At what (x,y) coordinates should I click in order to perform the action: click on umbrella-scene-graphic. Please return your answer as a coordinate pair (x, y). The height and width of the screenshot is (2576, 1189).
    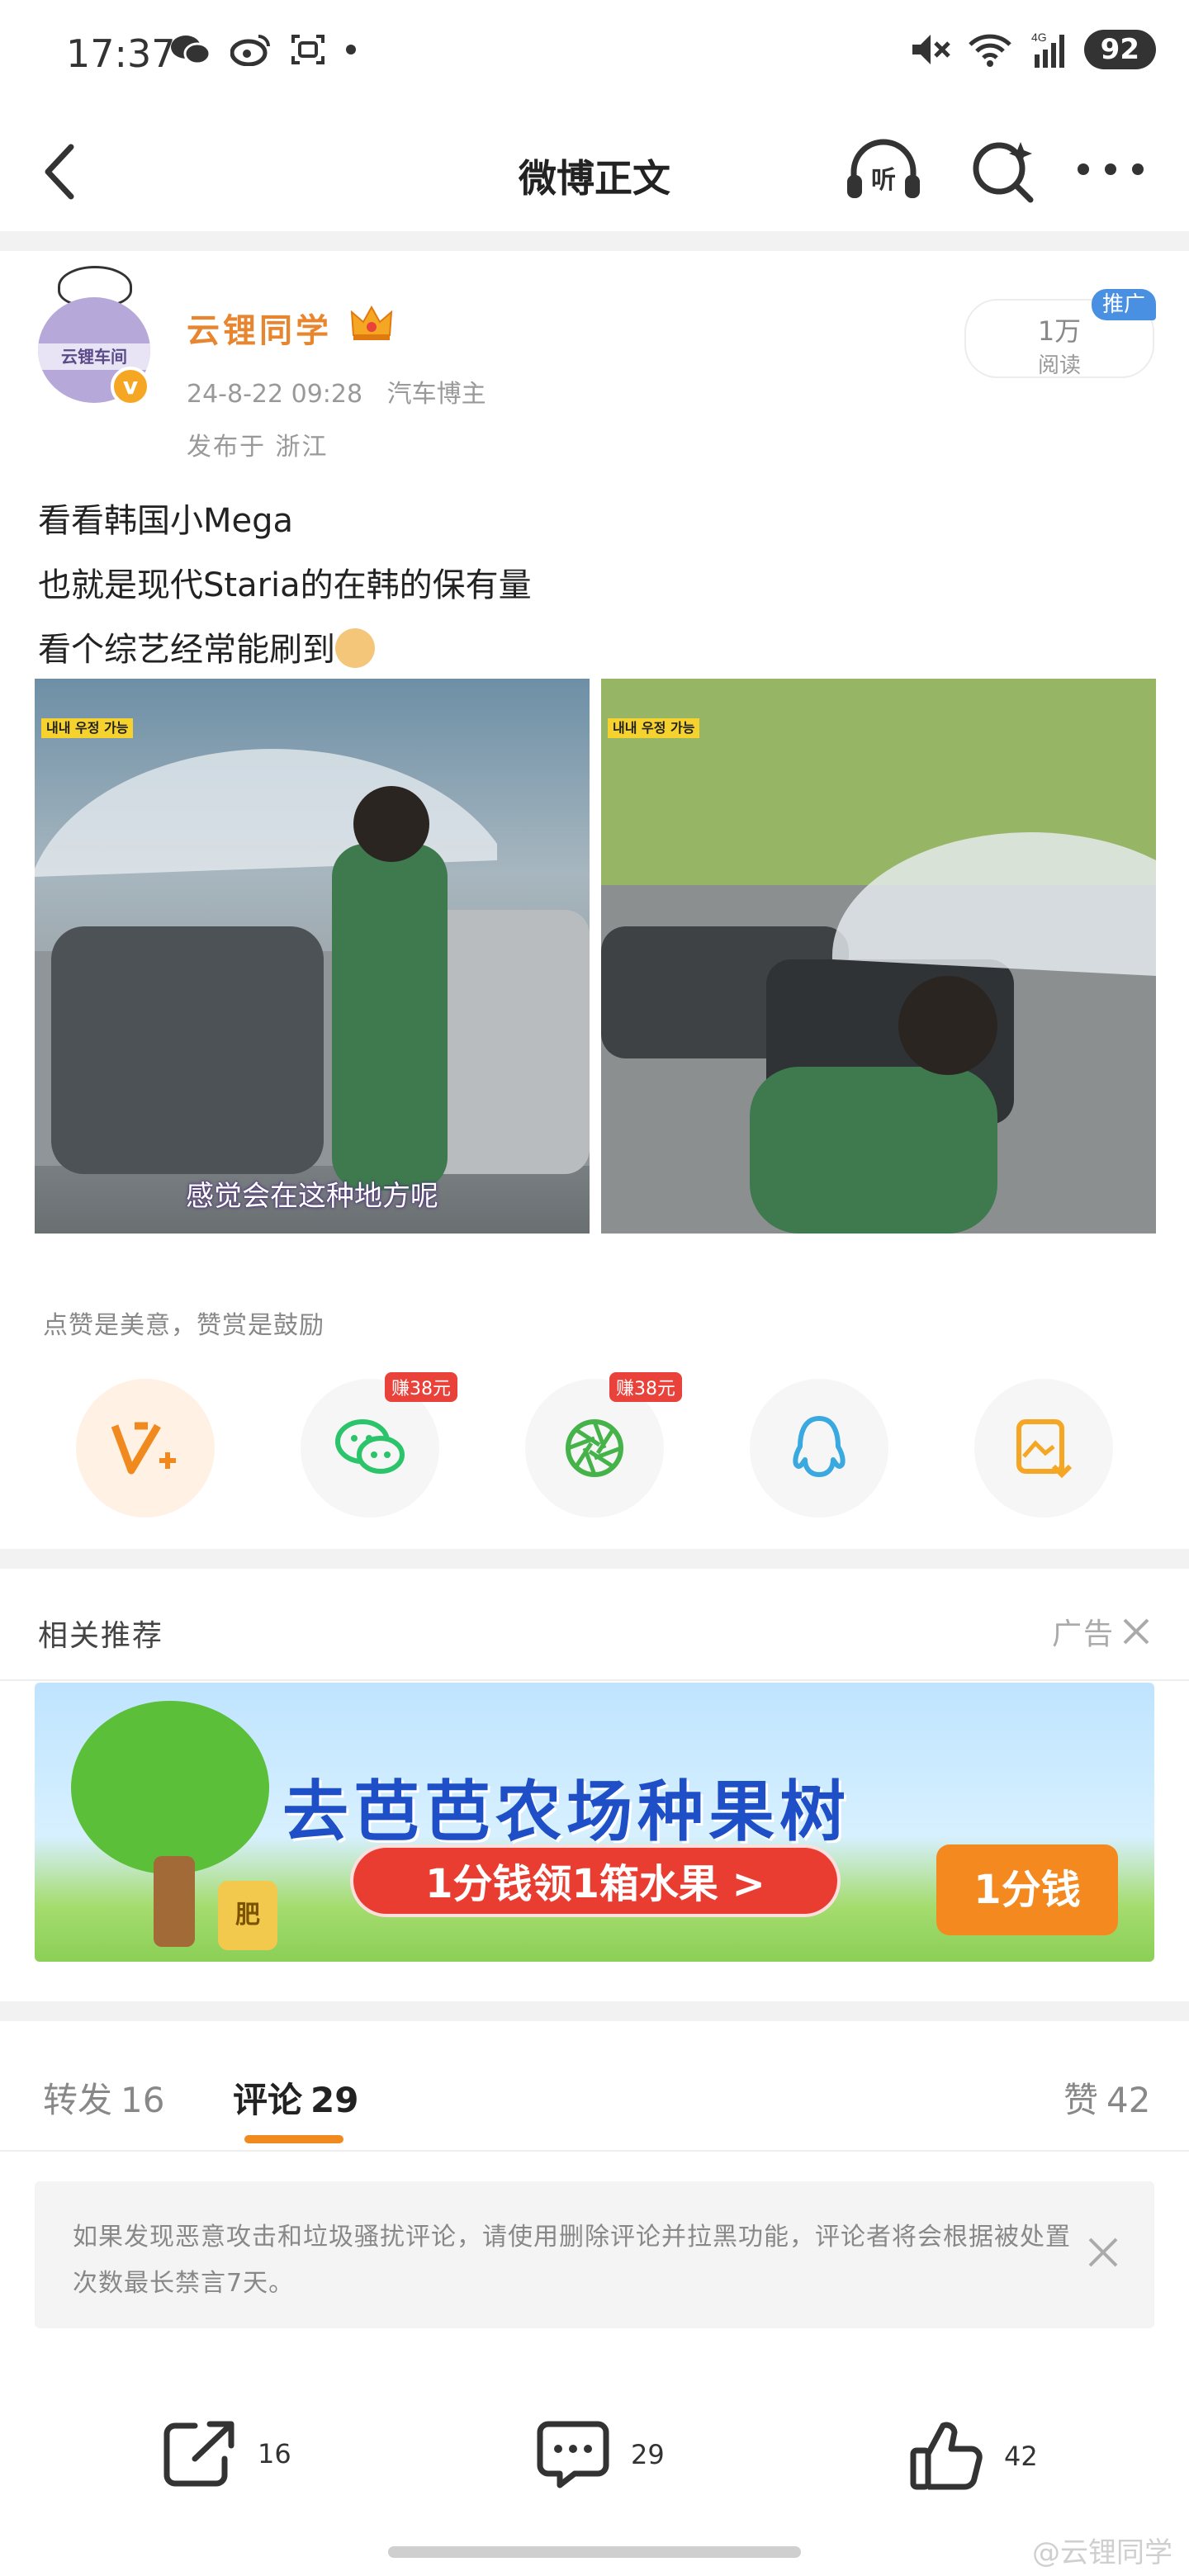
    Looking at the image, I should click on (312, 969).